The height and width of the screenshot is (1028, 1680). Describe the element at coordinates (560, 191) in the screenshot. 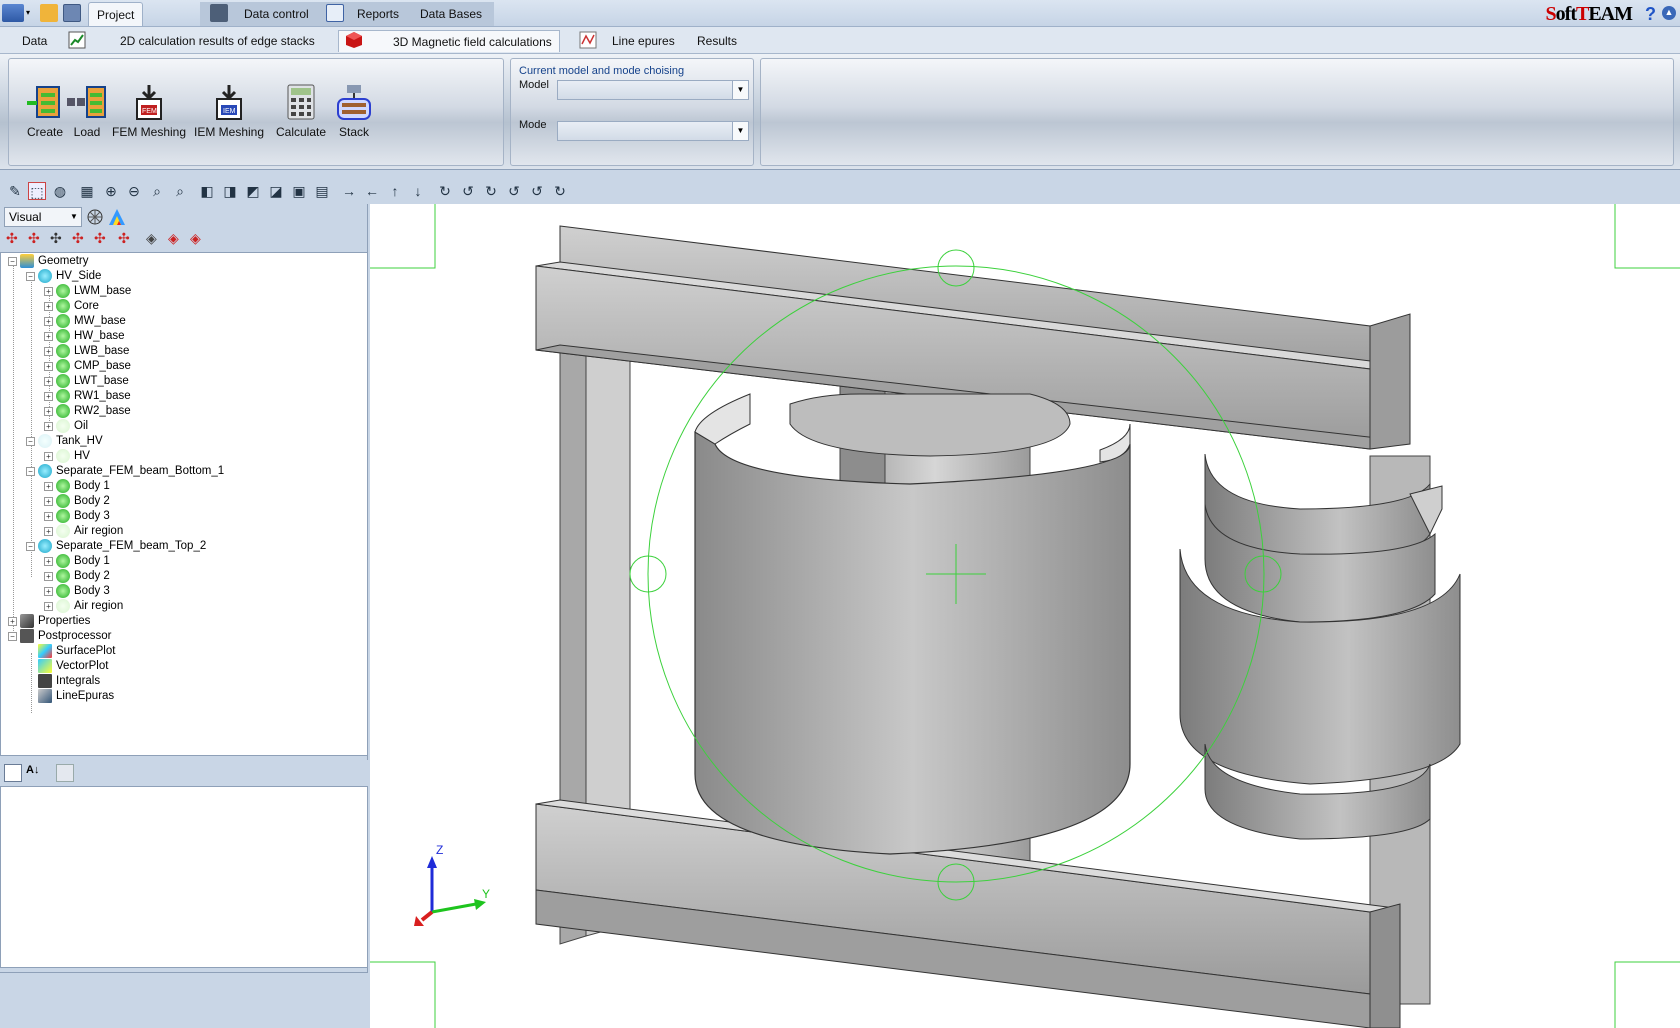

I see `rotate-z-plus-icon: ↻` at that location.